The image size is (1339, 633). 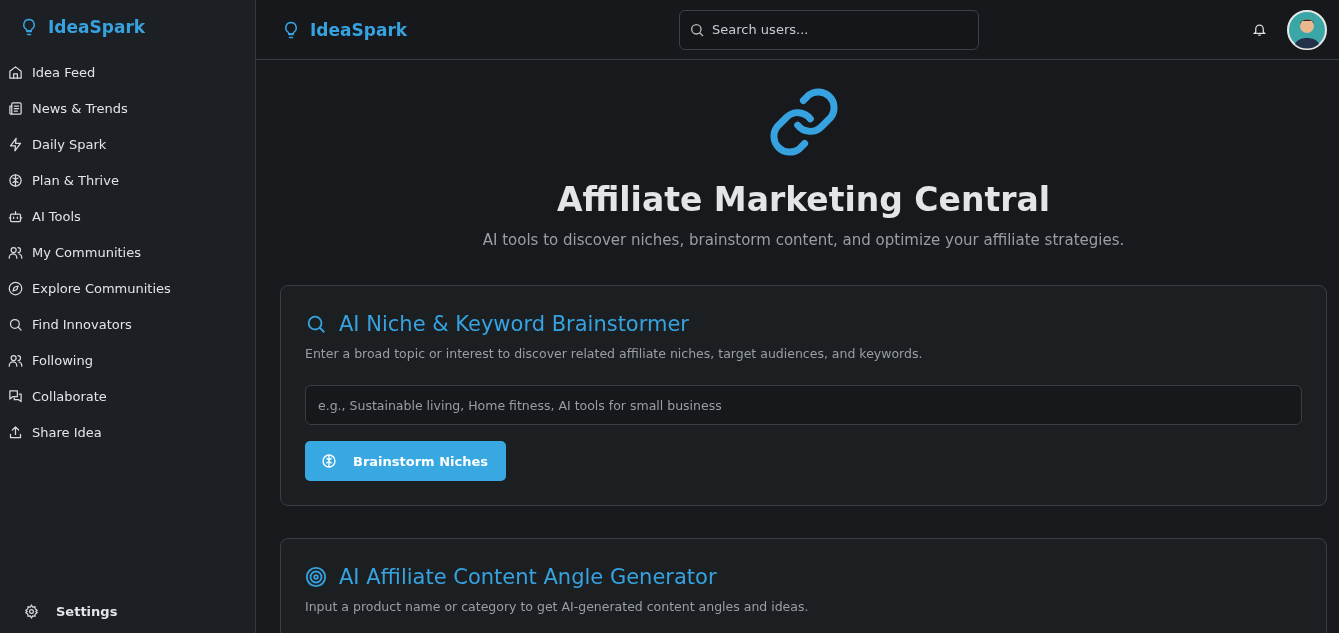 I want to click on avatar, so click(x=1307, y=29).